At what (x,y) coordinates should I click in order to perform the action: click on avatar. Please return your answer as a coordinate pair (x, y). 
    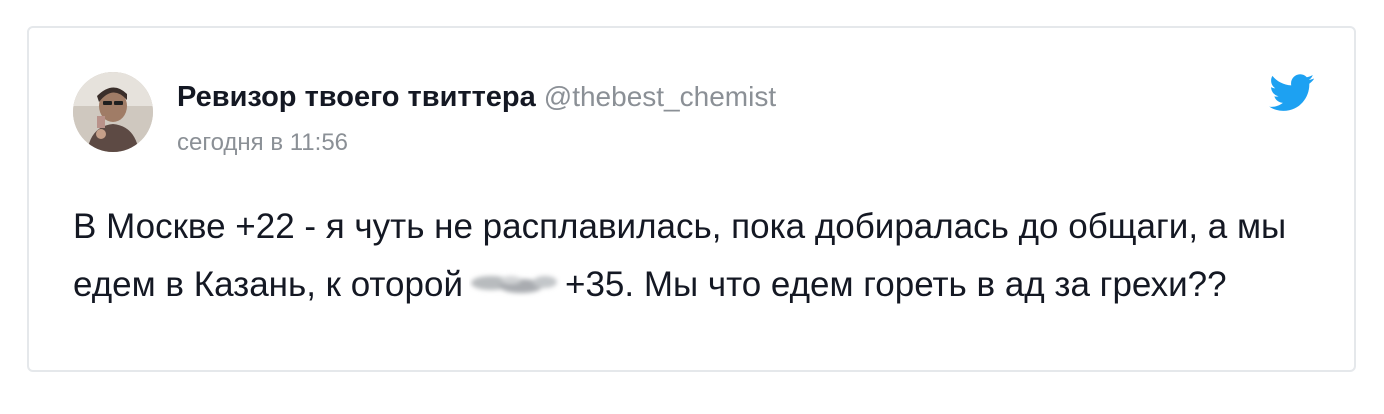
    Looking at the image, I should click on (113, 112).